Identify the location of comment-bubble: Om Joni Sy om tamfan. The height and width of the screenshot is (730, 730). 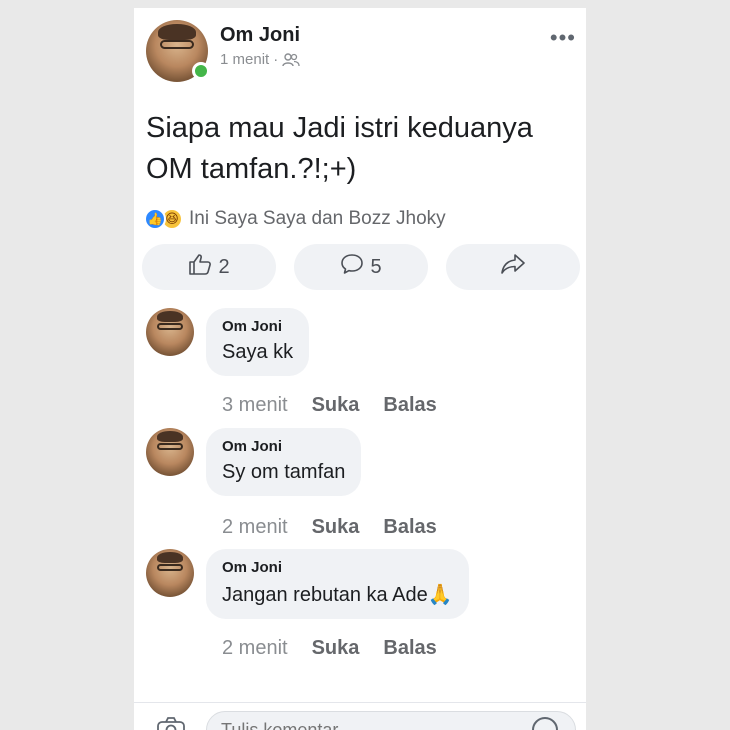
(284, 462).